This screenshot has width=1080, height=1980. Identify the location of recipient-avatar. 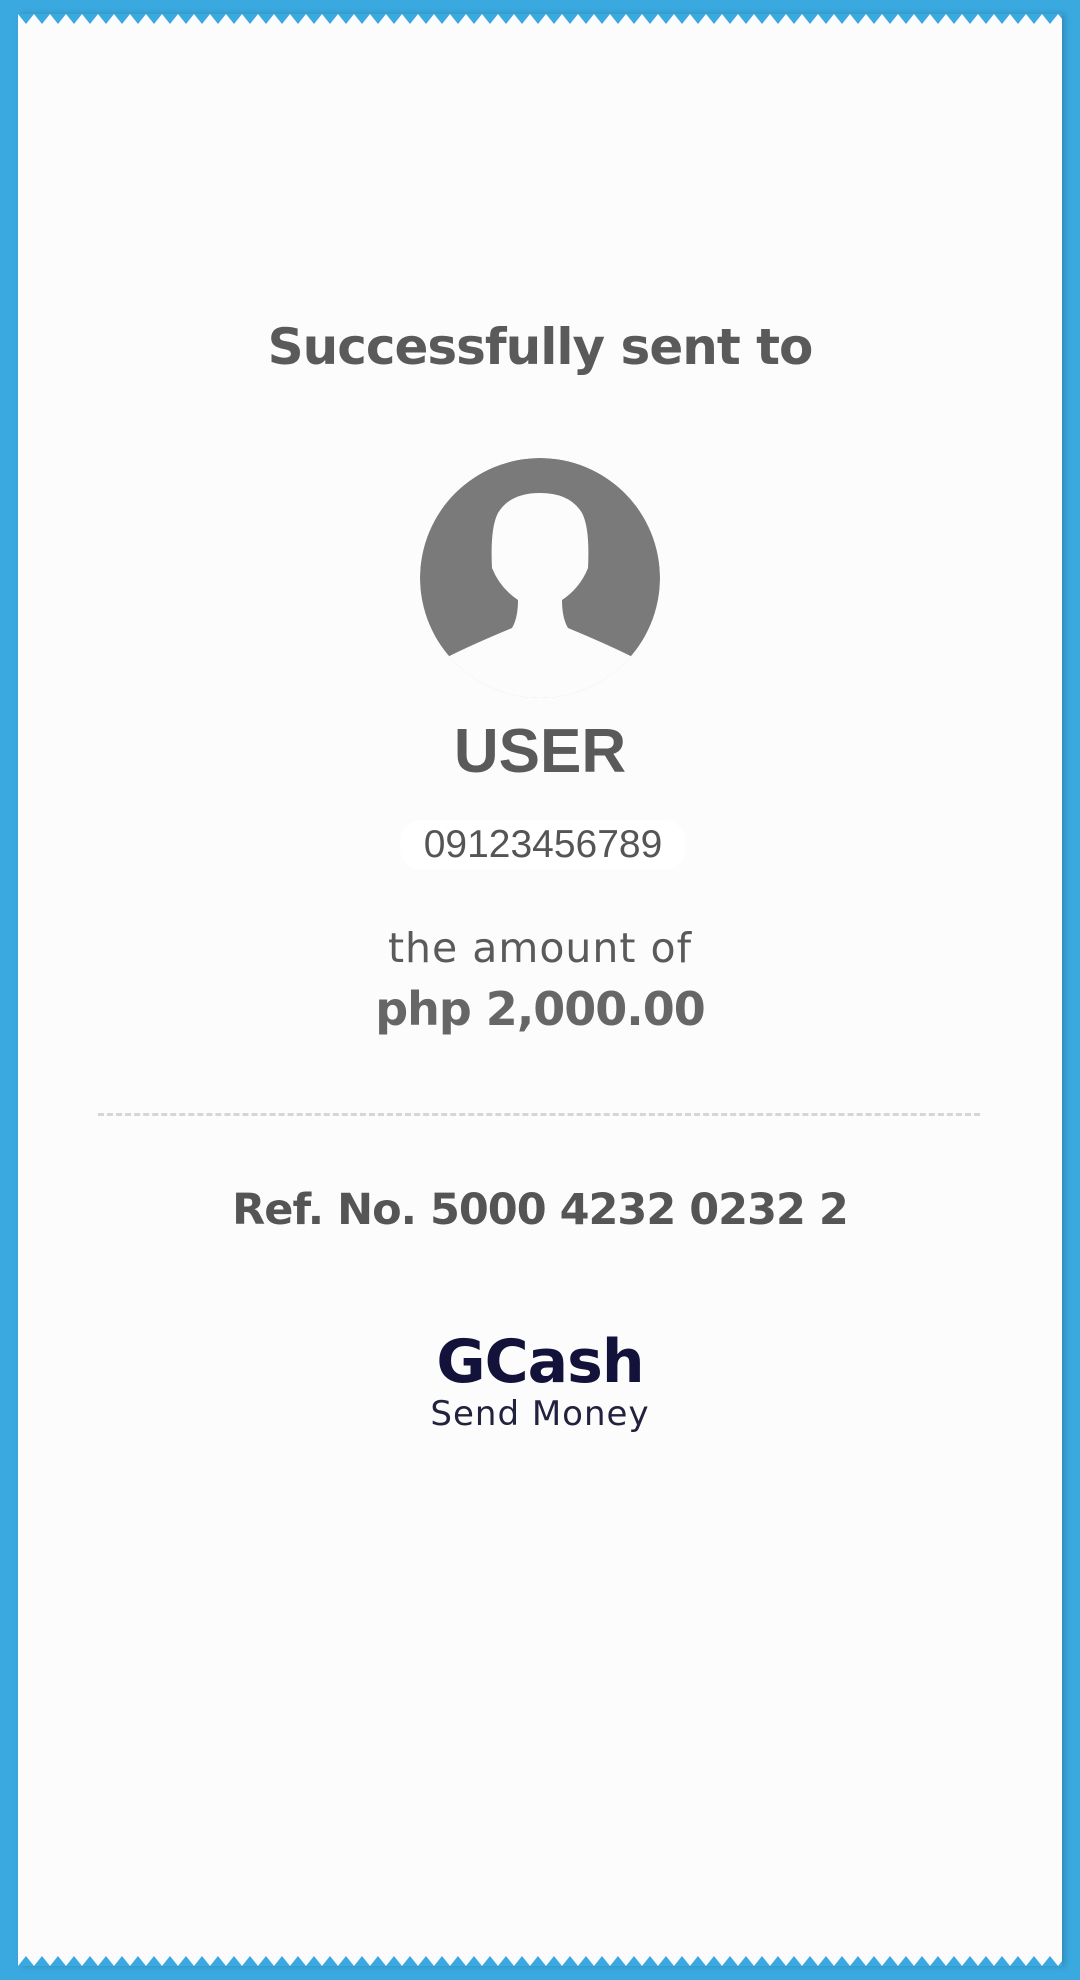
(540, 578).